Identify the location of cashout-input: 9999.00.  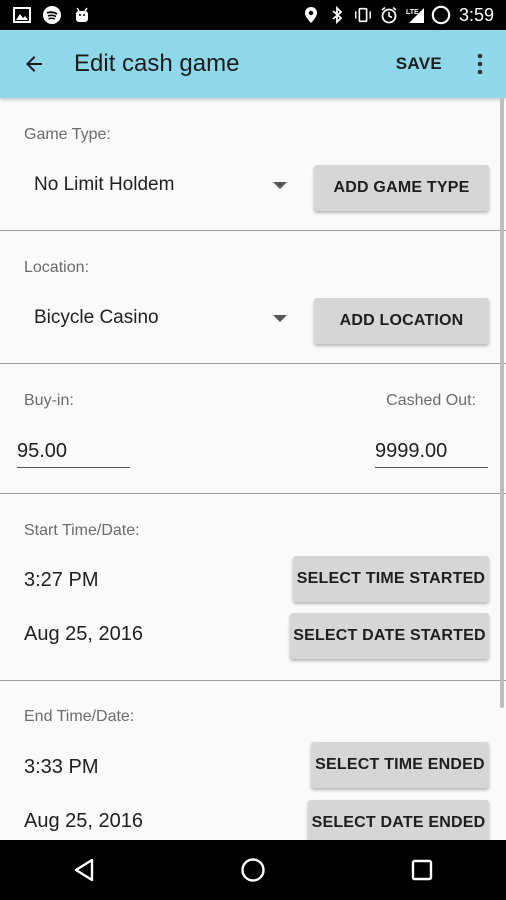
(431, 454).